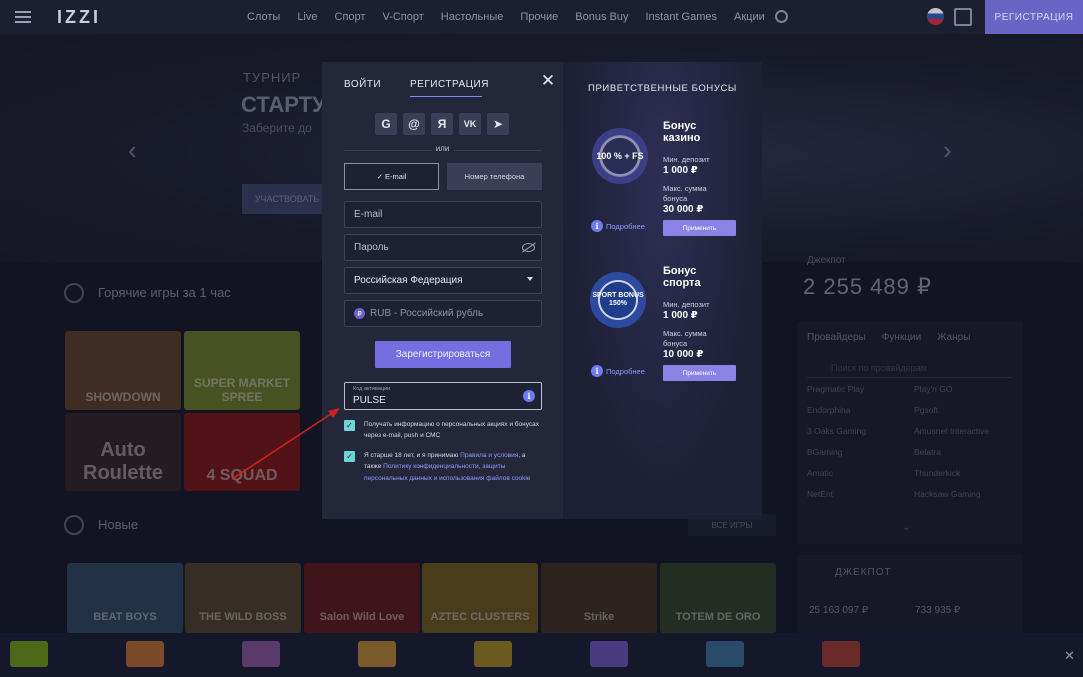 This screenshot has width=1083, height=677. Describe the element at coordinates (528, 247) in the screenshot. I see `eye-icon` at that location.